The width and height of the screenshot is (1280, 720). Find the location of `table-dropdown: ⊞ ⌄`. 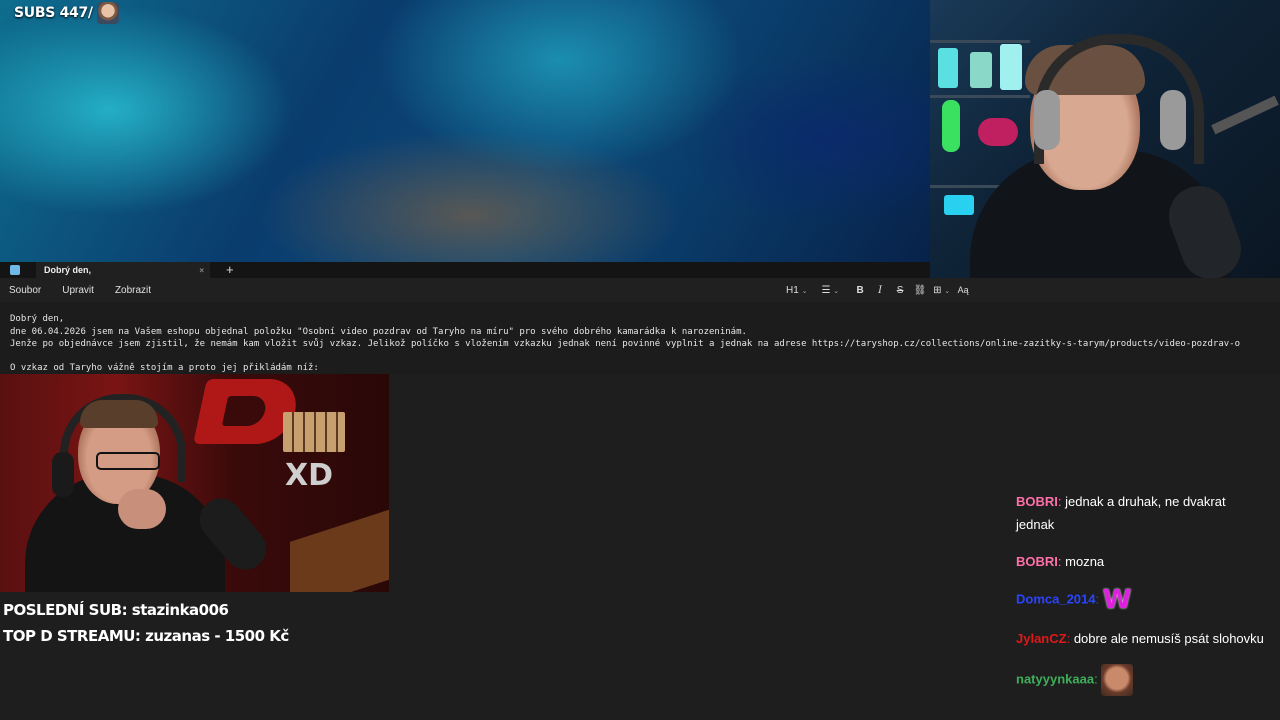

table-dropdown: ⊞ ⌄ is located at coordinates (941, 290).